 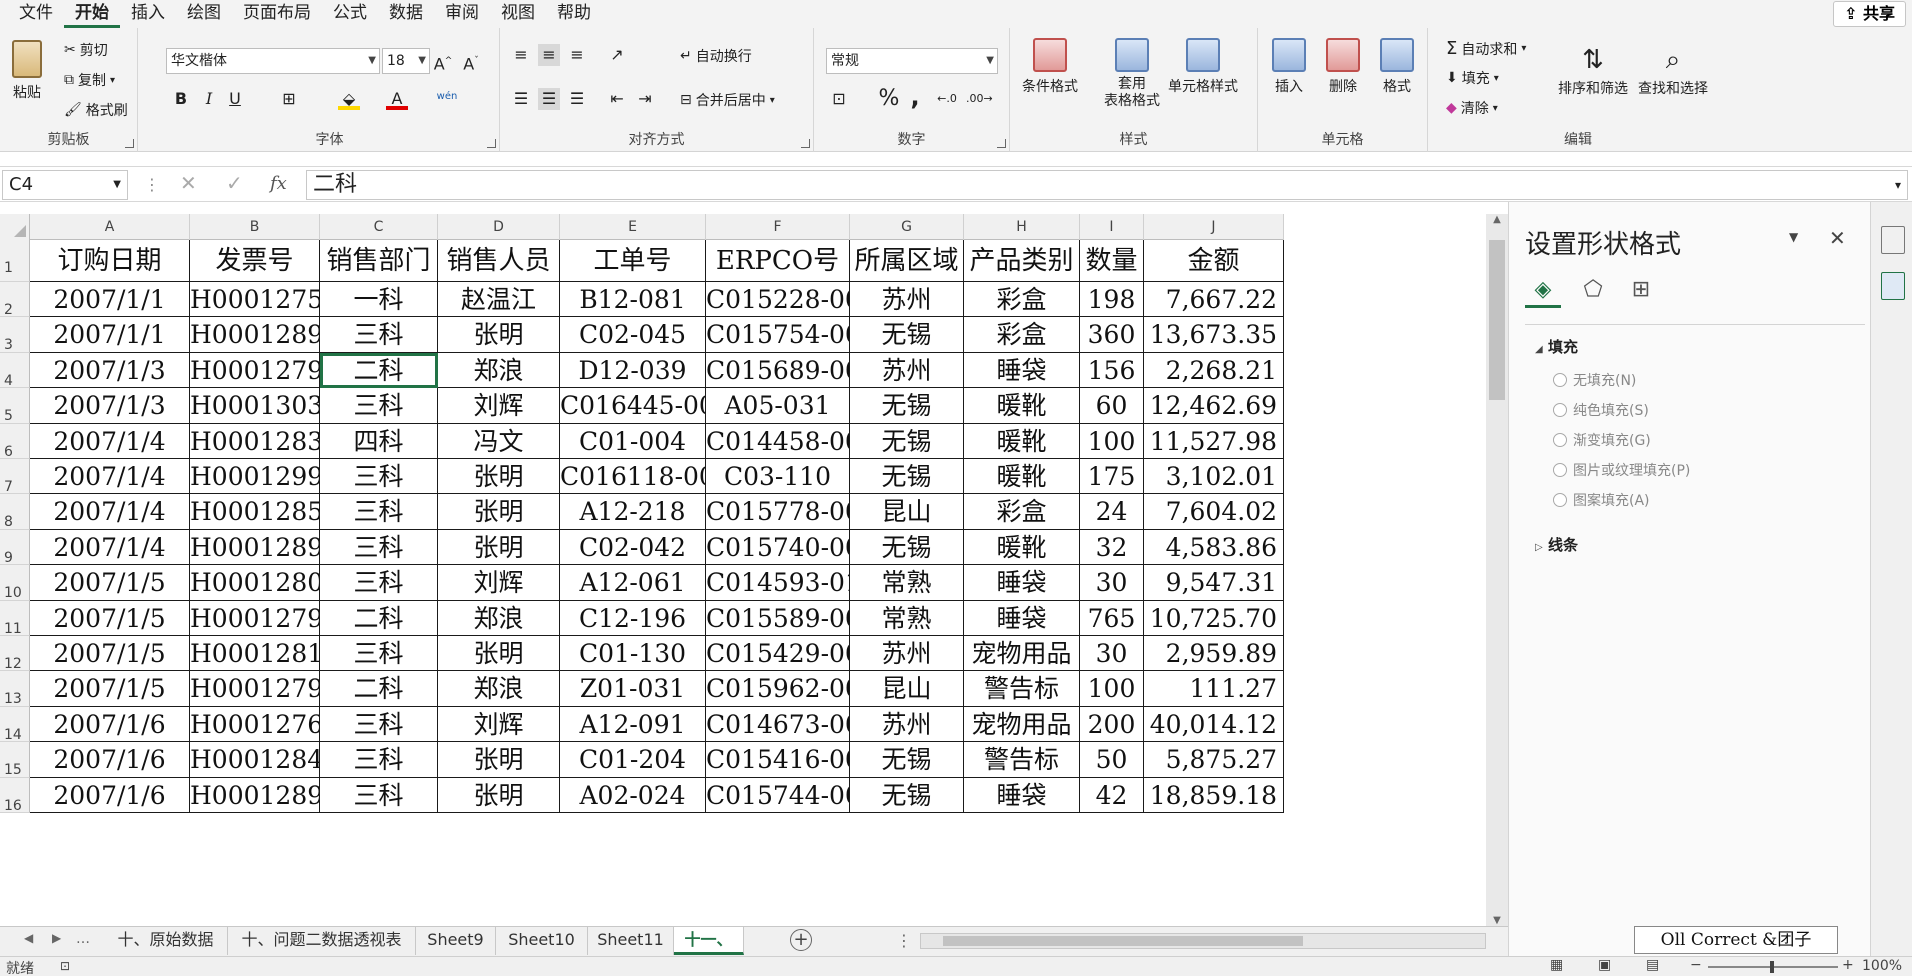 What do you see at coordinates (1214, 370) in the screenshot?
I see `table-cell: 2,268.21` at bounding box center [1214, 370].